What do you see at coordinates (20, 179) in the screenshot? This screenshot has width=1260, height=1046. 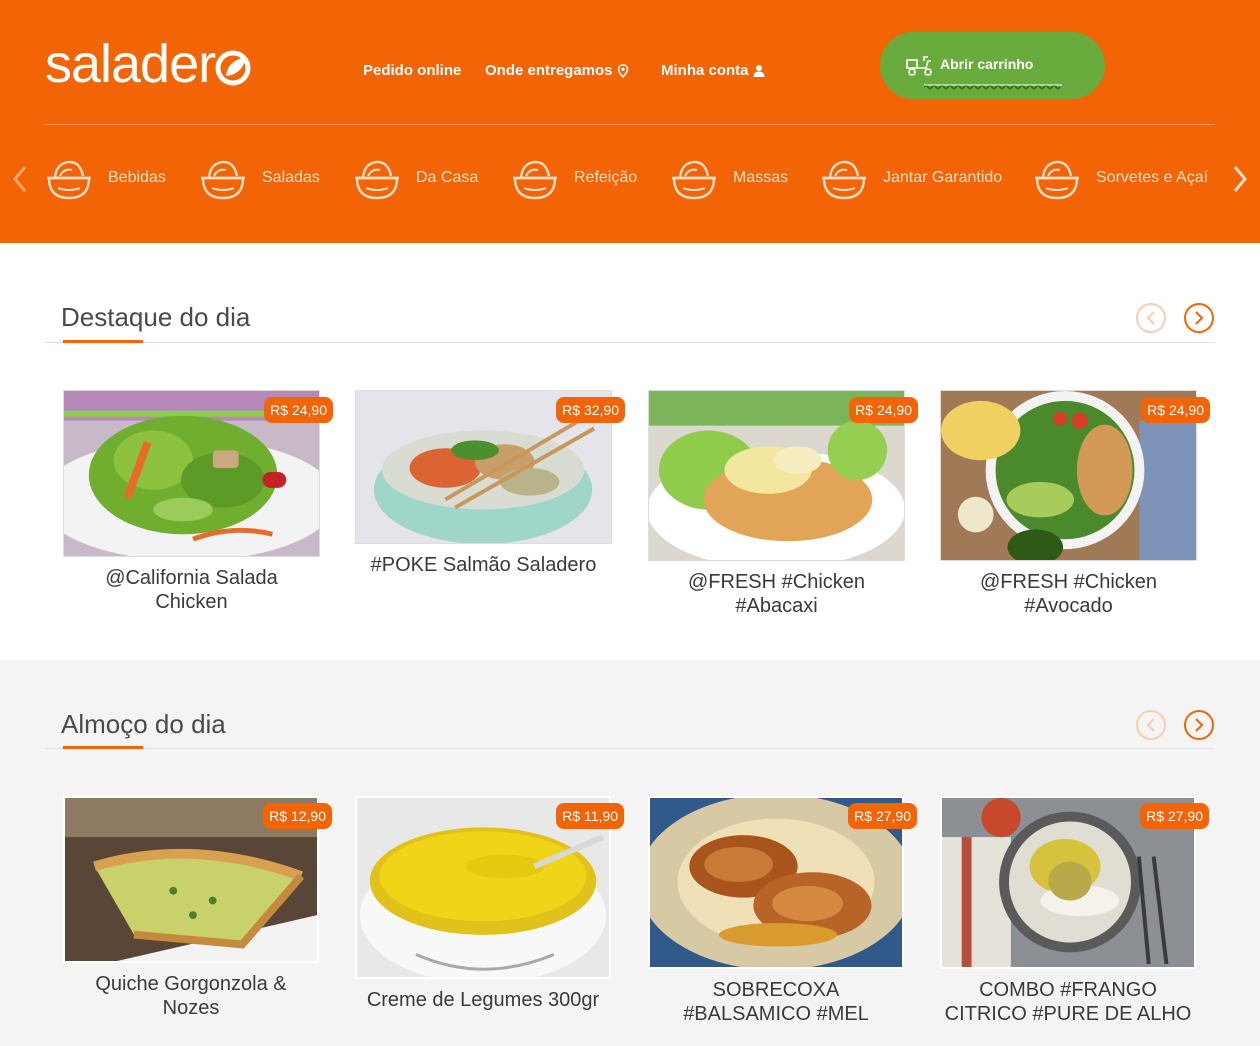 I see `categories-prev-arrow-icon` at bounding box center [20, 179].